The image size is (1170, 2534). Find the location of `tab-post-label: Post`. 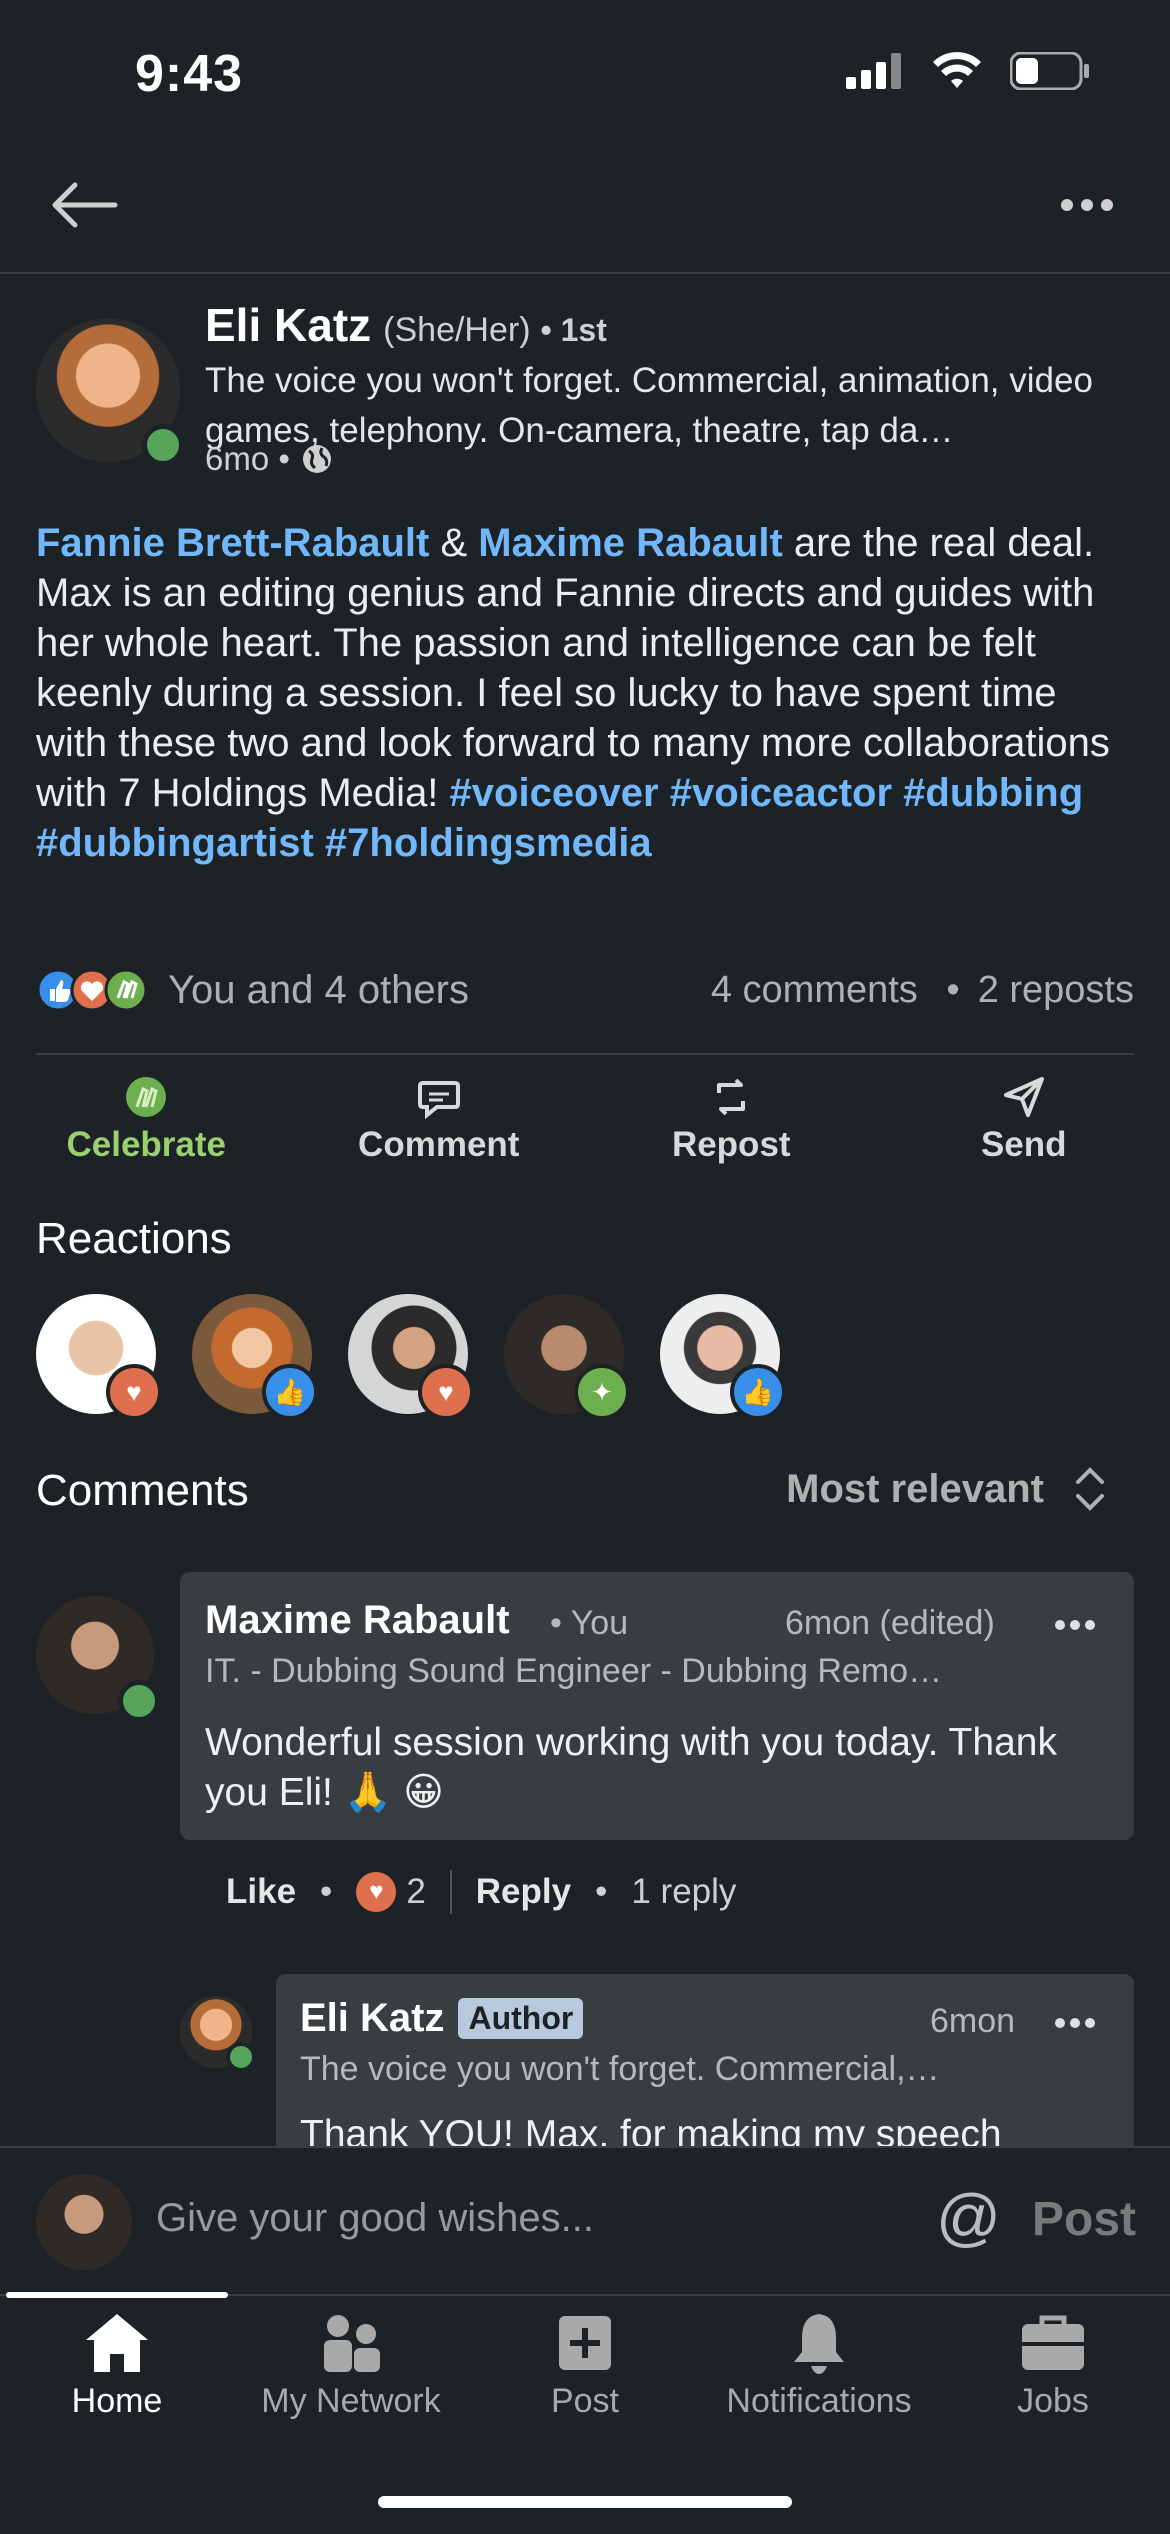

tab-post-label: Post is located at coordinates (585, 2401).